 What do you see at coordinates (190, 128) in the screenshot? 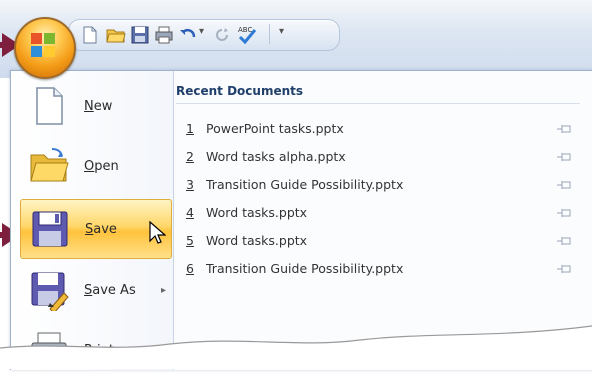
I see `recent-item-number: 1` at bounding box center [190, 128].